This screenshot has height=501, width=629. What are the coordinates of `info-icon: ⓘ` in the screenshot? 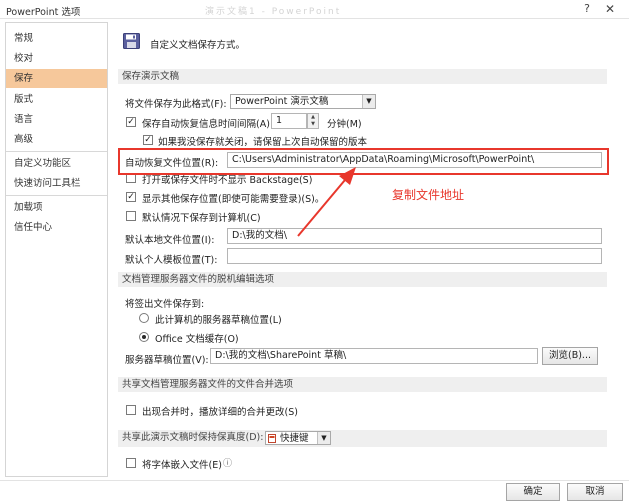 It's located at (228, 464).